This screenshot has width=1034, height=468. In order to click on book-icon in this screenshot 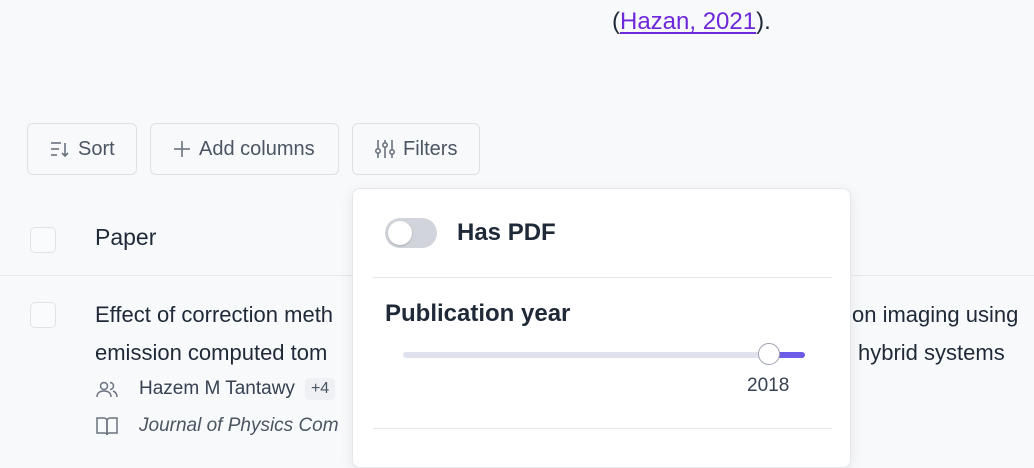, I will do `click(107, 426)`.